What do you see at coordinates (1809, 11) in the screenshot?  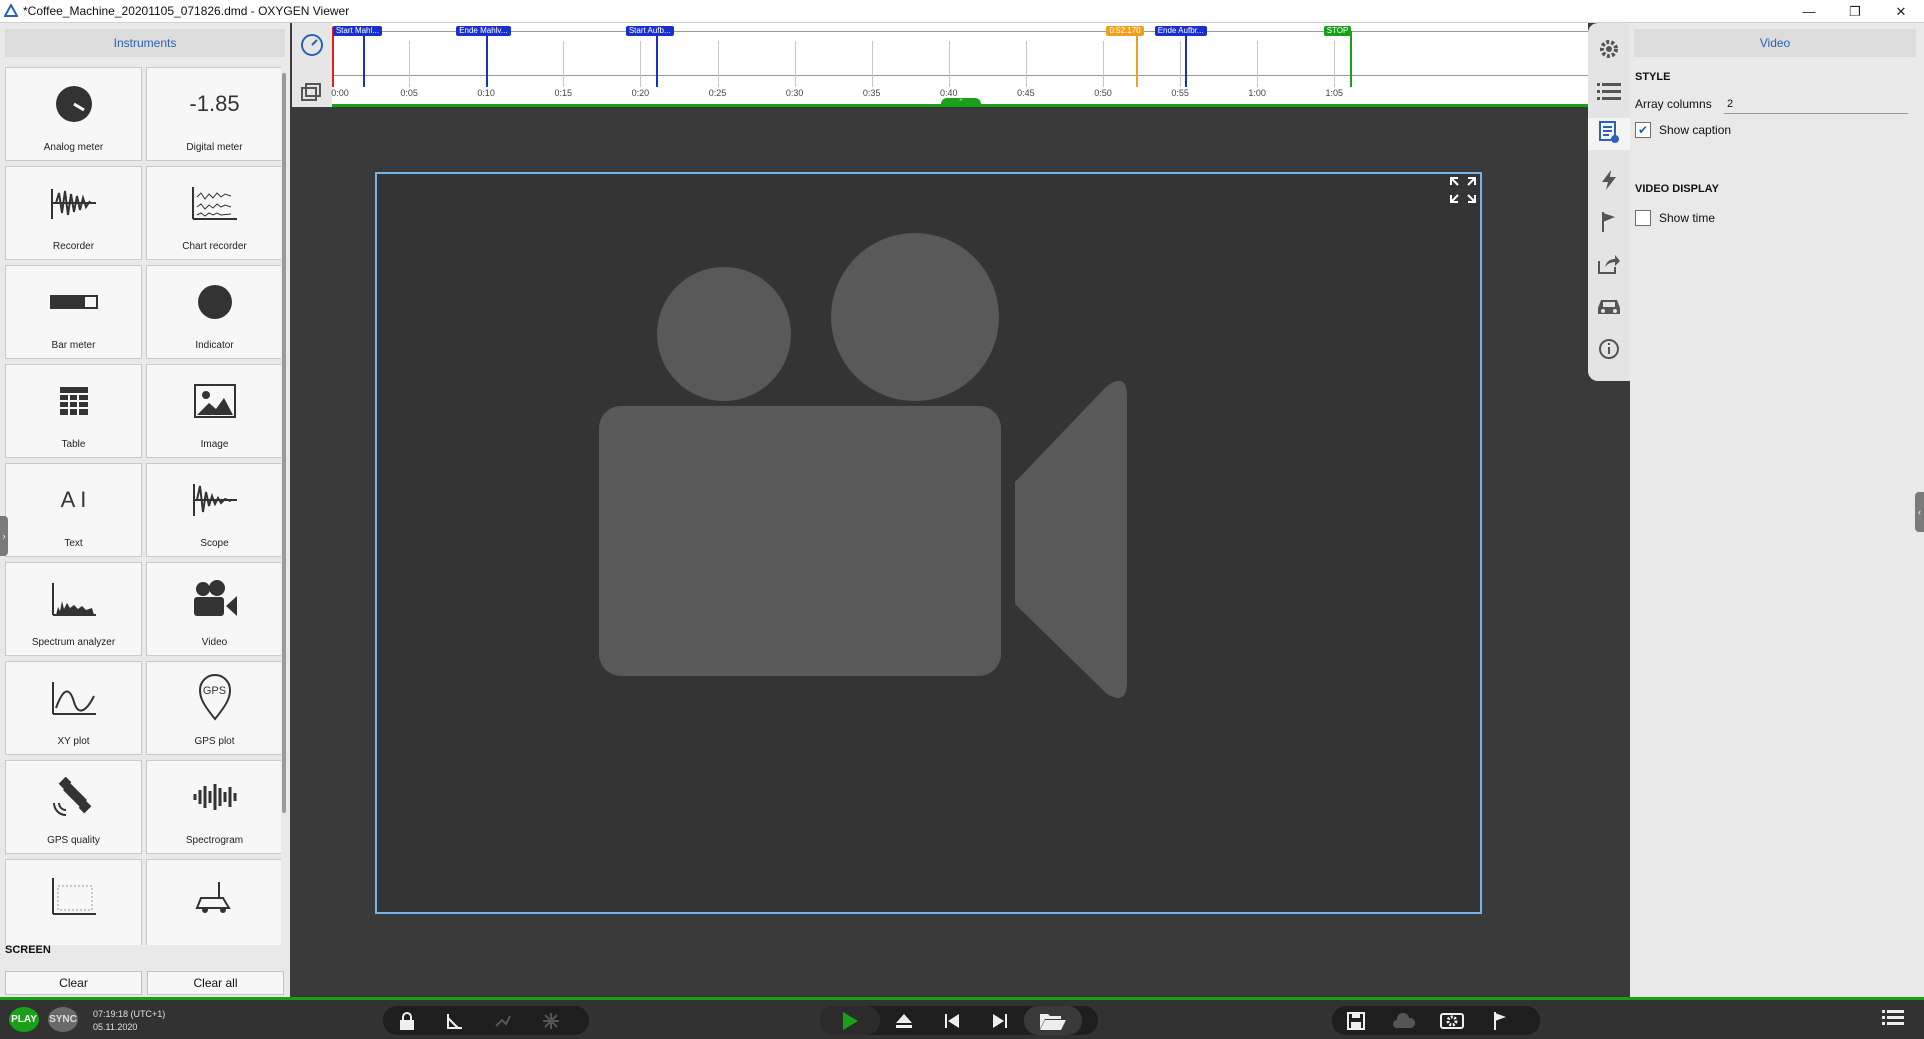 I see `minimize-button: —` at bounding box center [1809, 11].